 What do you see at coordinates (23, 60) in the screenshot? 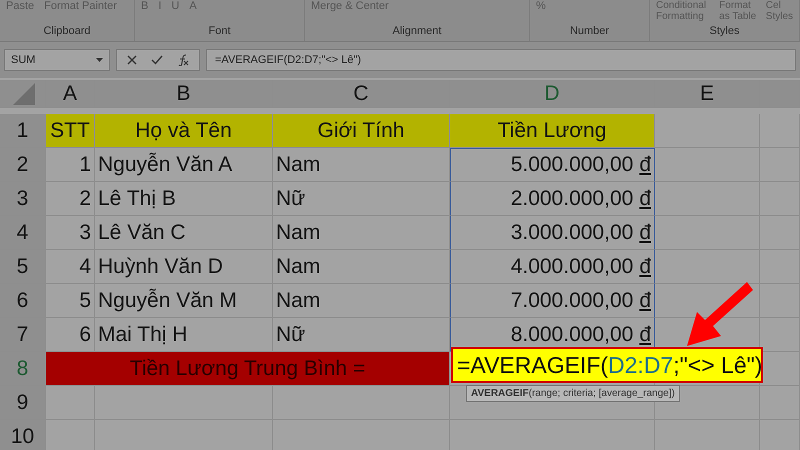
I see `name-box-value: SUM` at bounding box center [23, 60].